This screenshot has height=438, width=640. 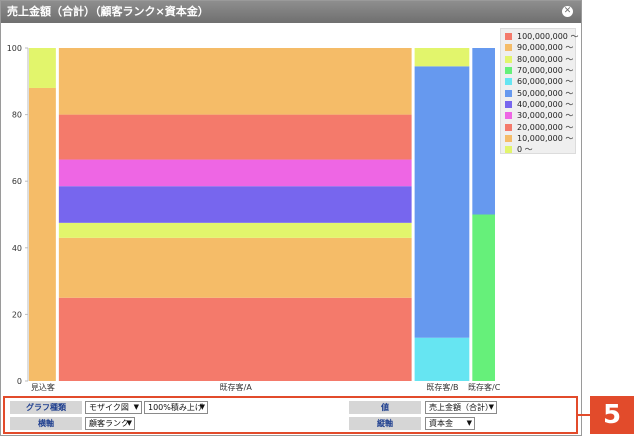 What do you see at coordinates (17, 248) in the screenshot?
I see `y-tick-label: 40` at bounding box center [17, 248].